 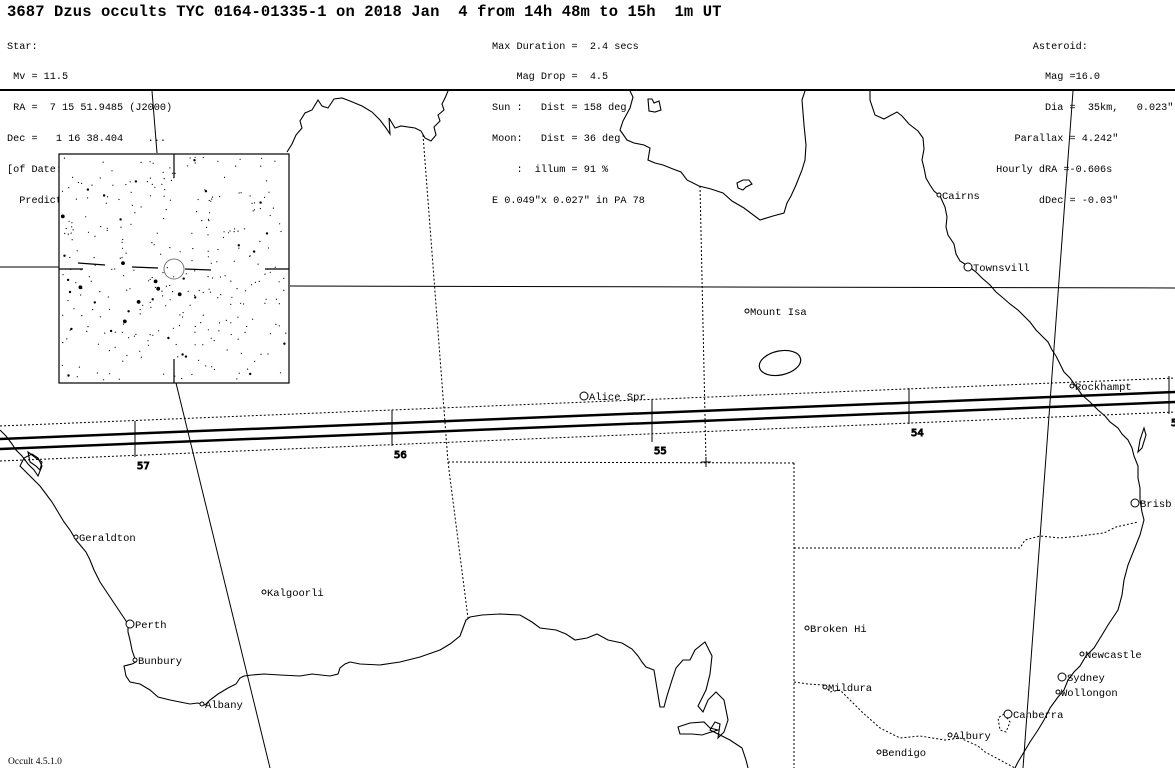 I want to click on grid-line-horizontal, so click(x=732, y=287).